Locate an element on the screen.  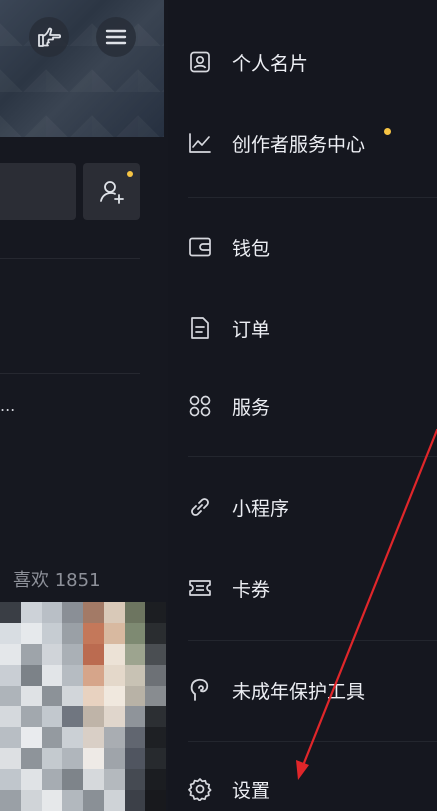
menu-item-label: 设置 is located at coordinates (251, 790).